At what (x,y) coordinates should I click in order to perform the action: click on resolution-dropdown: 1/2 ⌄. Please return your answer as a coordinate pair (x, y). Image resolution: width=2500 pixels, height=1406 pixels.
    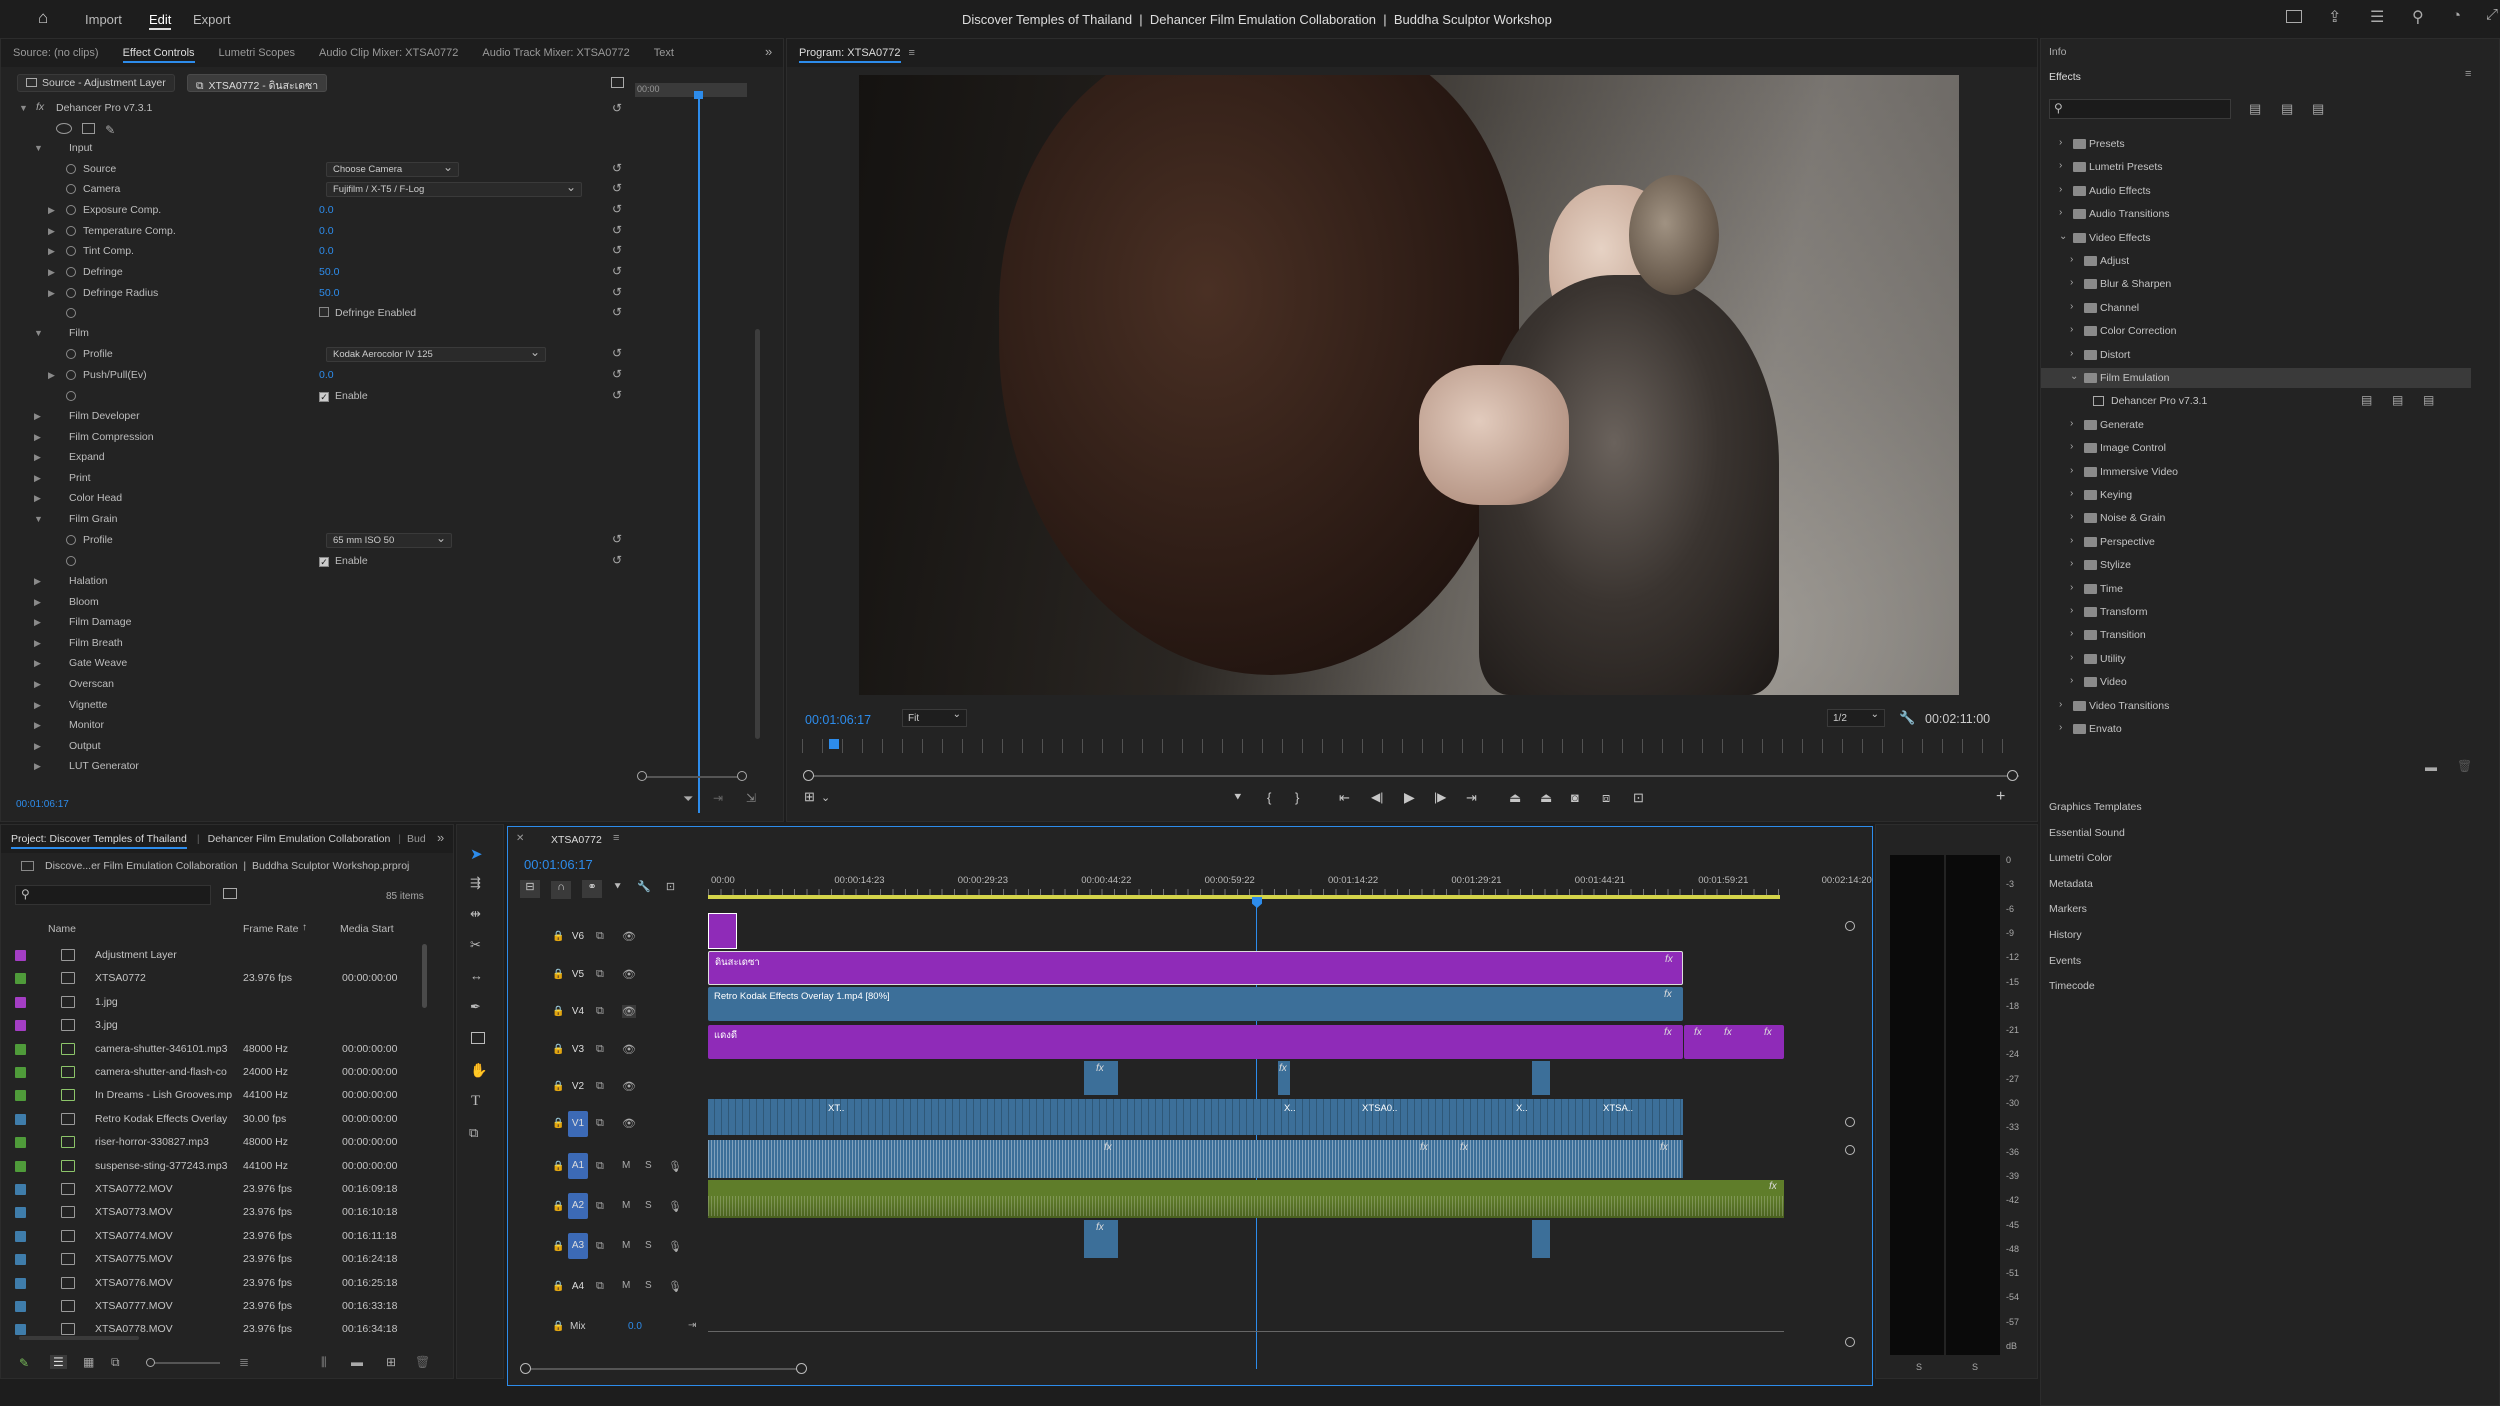
    Looking at the image, I should click on (1856, 718).